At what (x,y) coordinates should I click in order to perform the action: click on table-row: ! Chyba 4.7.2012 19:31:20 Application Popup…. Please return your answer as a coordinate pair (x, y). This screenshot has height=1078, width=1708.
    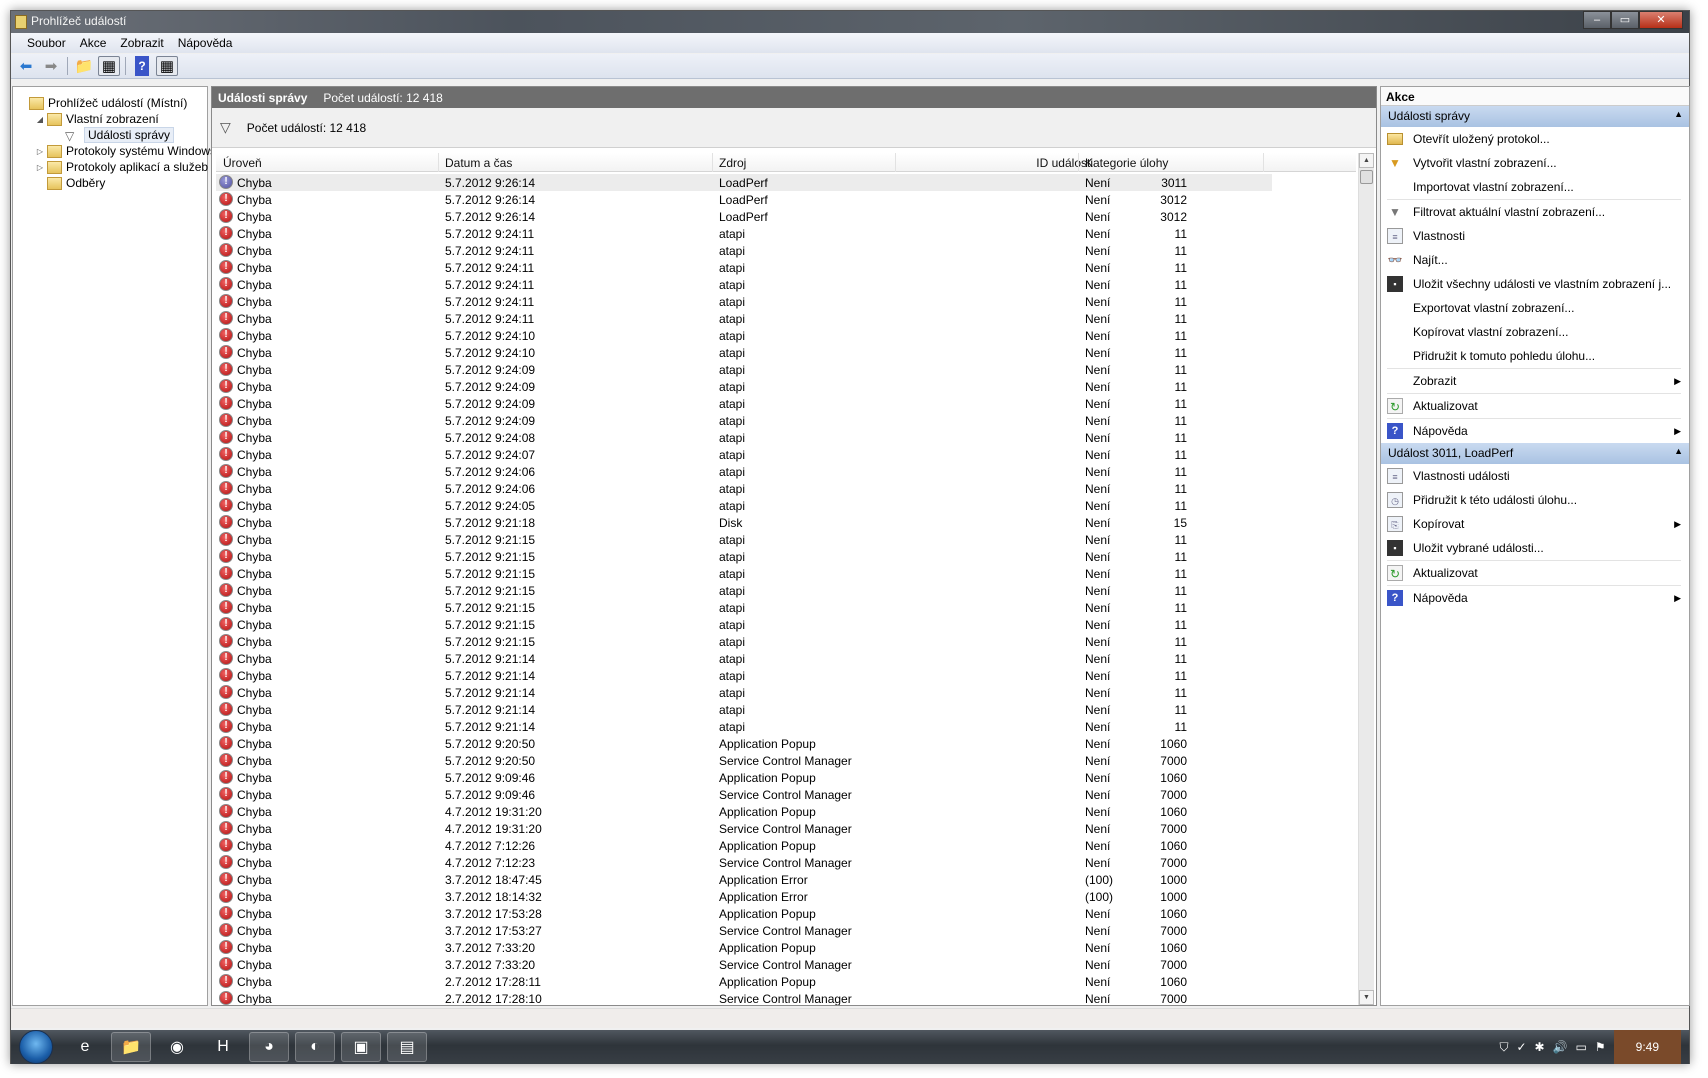
    Looking at the image, I should click on (744, 811).